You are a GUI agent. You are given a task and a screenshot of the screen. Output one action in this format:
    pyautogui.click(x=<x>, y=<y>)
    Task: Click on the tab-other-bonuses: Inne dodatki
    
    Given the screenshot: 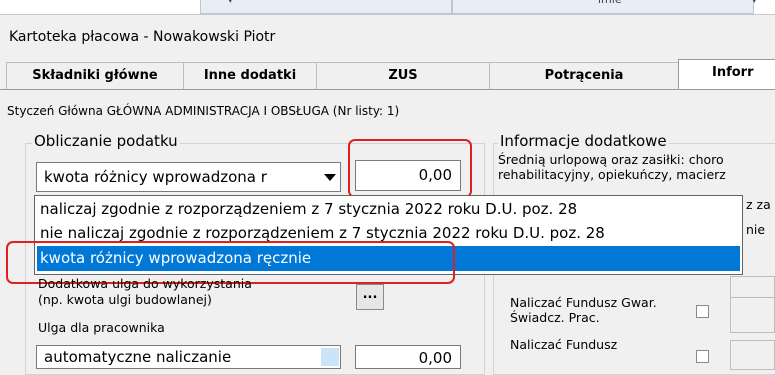 What is the action you would take?
    pyautogui.click(x=250, y=75)
    